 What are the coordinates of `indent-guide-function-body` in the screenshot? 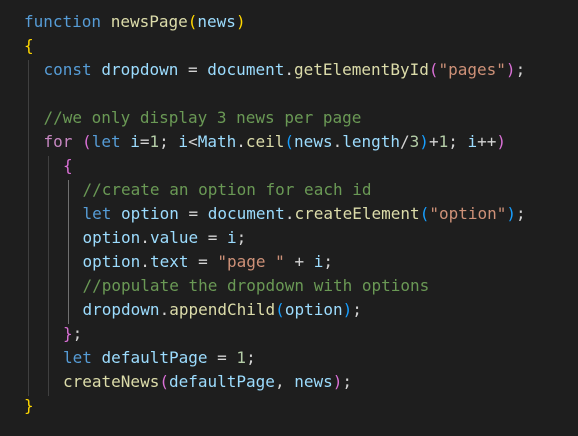 It's located at (28, 228).